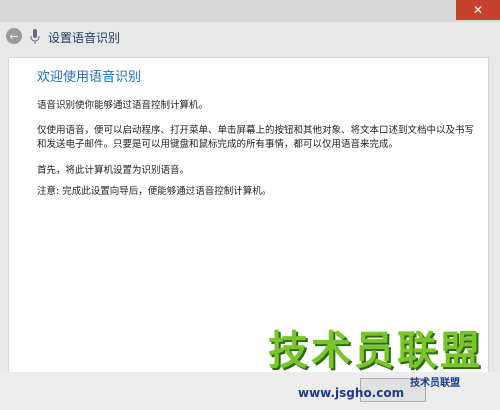 This screenshot has height=410, width=500. What do you see at coordinates (89, 77) in the screenshot?
I see `page-heading: 欢迎使用语音识别` at bounding box center [89, 77].